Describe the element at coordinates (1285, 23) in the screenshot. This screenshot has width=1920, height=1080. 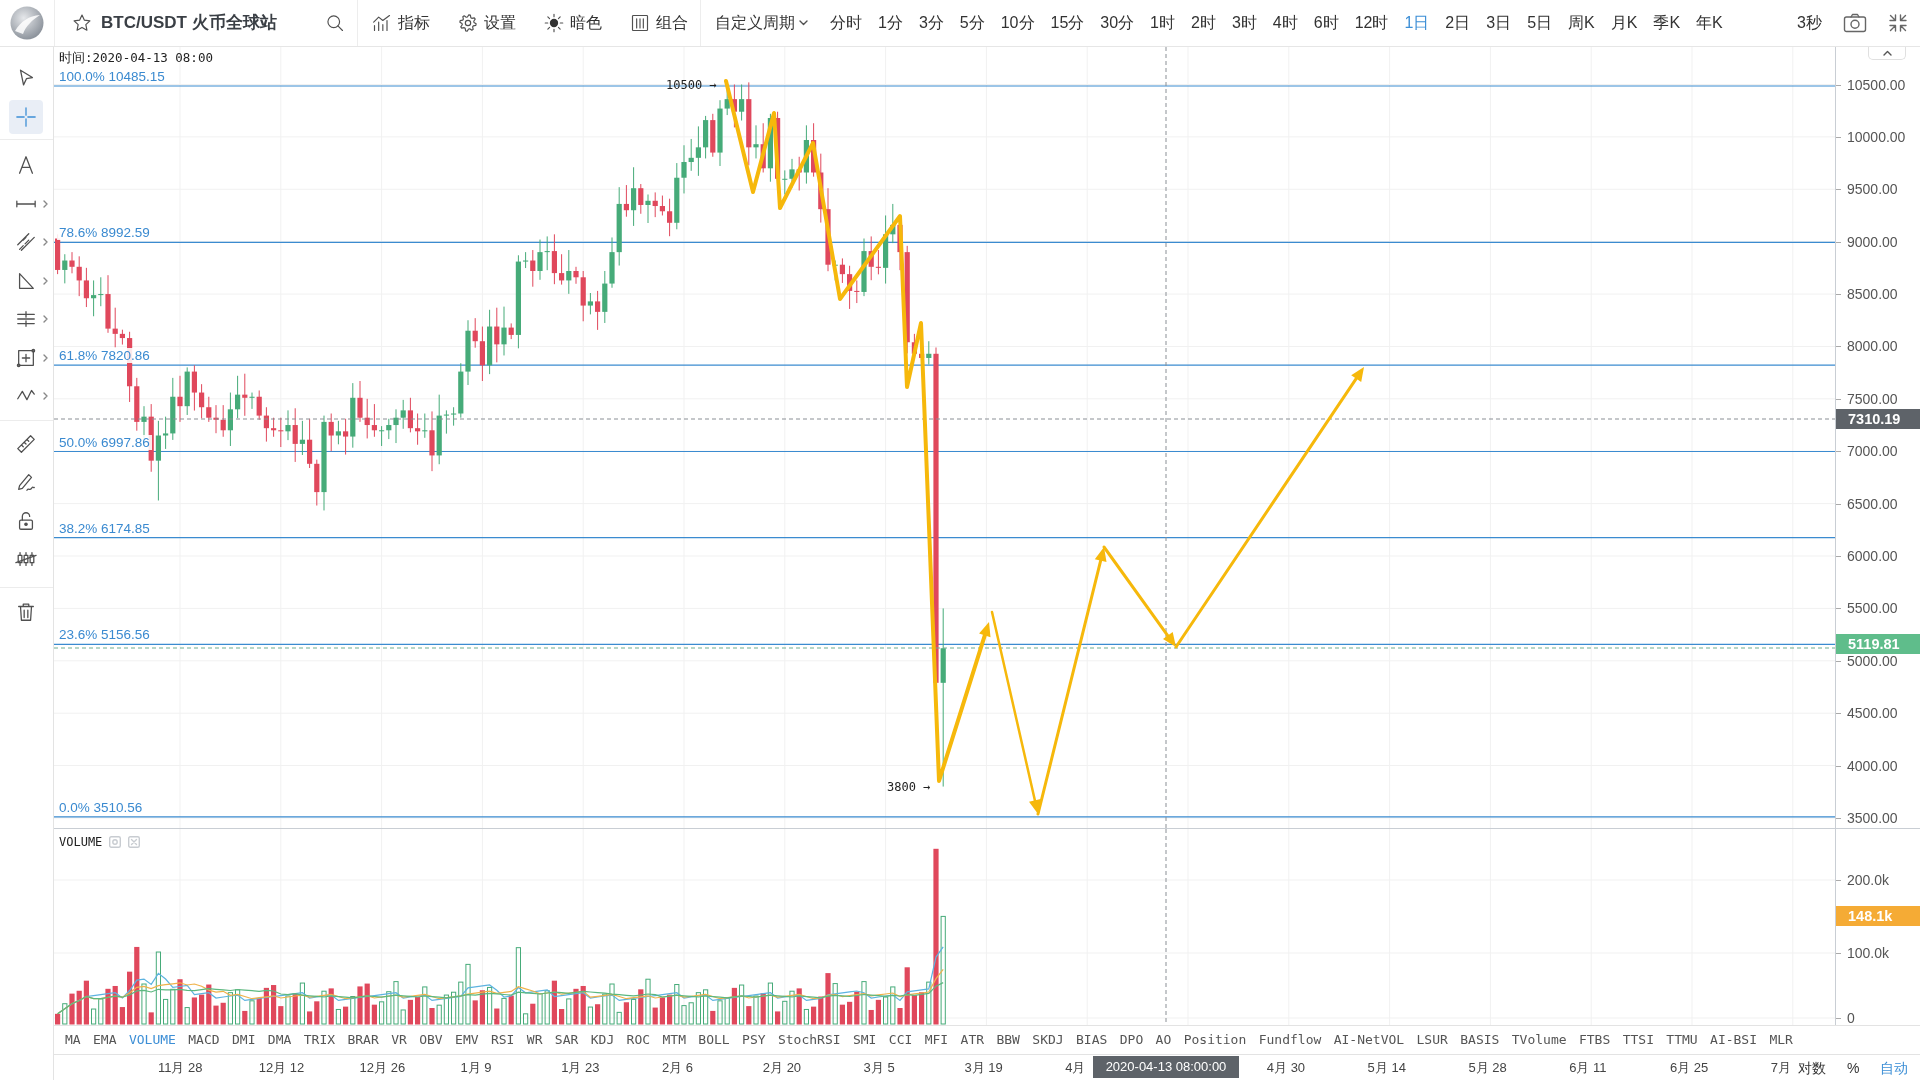
I see `period-tab: 4时` at that location.